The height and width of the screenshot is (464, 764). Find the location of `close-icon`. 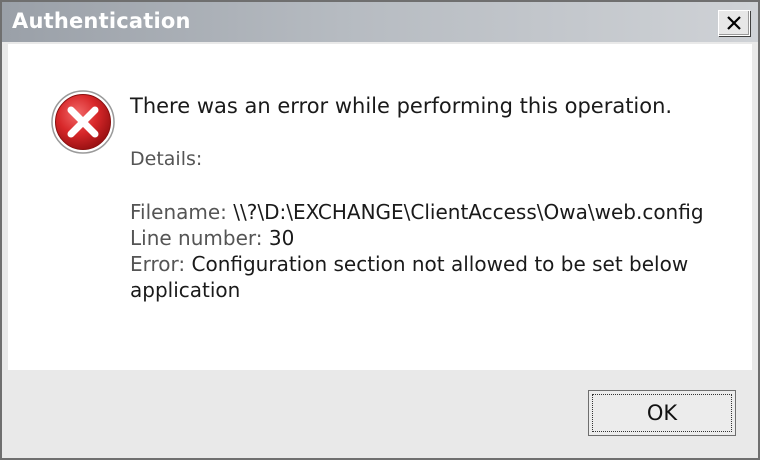

close-icon is located at coordinates (734, 23).